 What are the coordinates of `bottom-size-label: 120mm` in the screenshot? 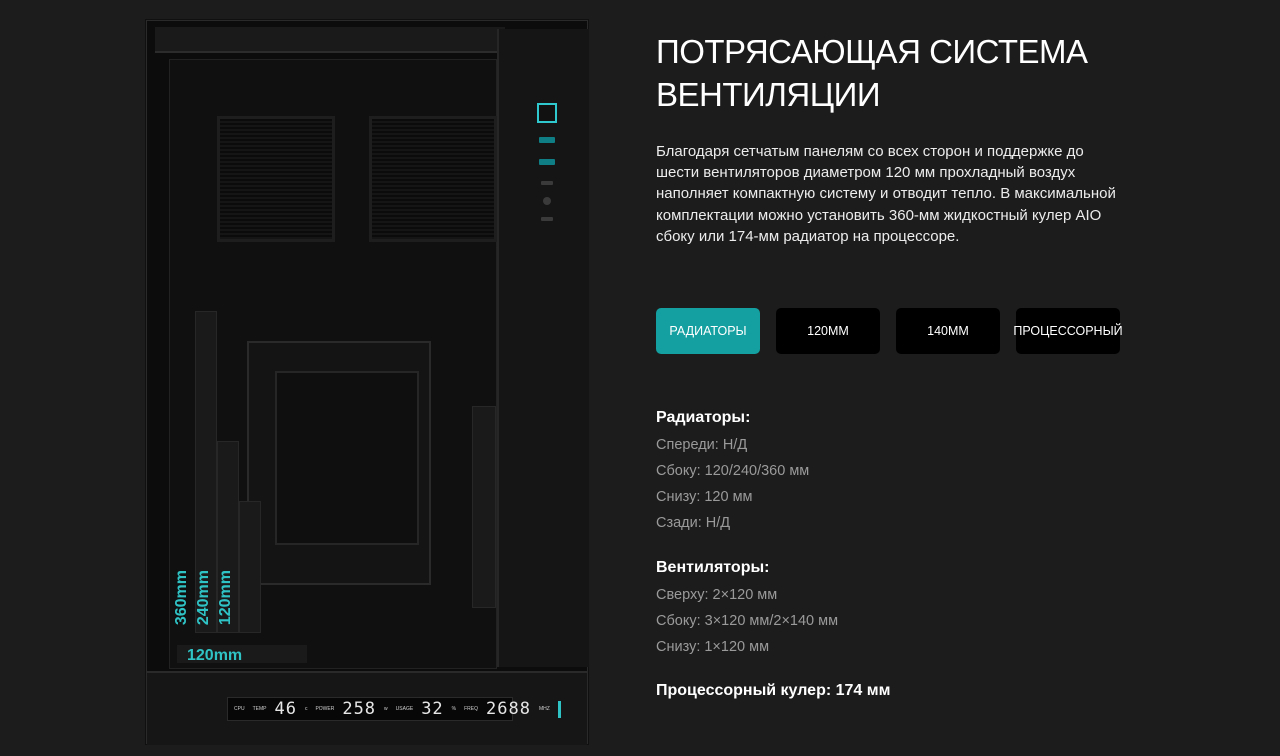 It's located at (215, 655).